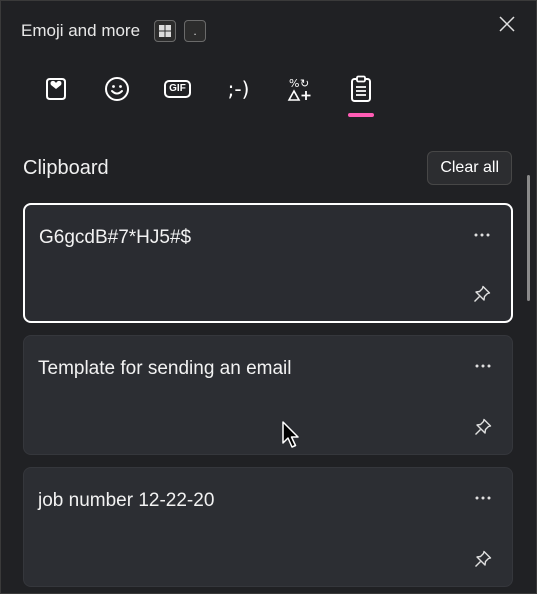 This screenshot has width=537, height=594. I want to click on clipboard-item-text: Template for sending an email, so click(165, 368).